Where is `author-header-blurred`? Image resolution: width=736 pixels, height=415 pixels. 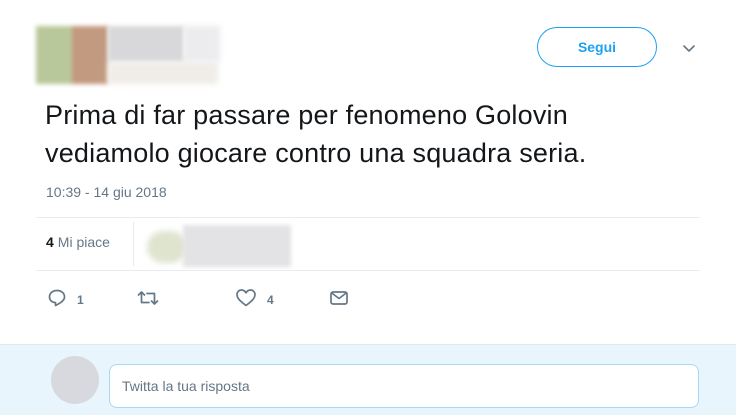 author-header-blurred is located at coordinates (128, 55).